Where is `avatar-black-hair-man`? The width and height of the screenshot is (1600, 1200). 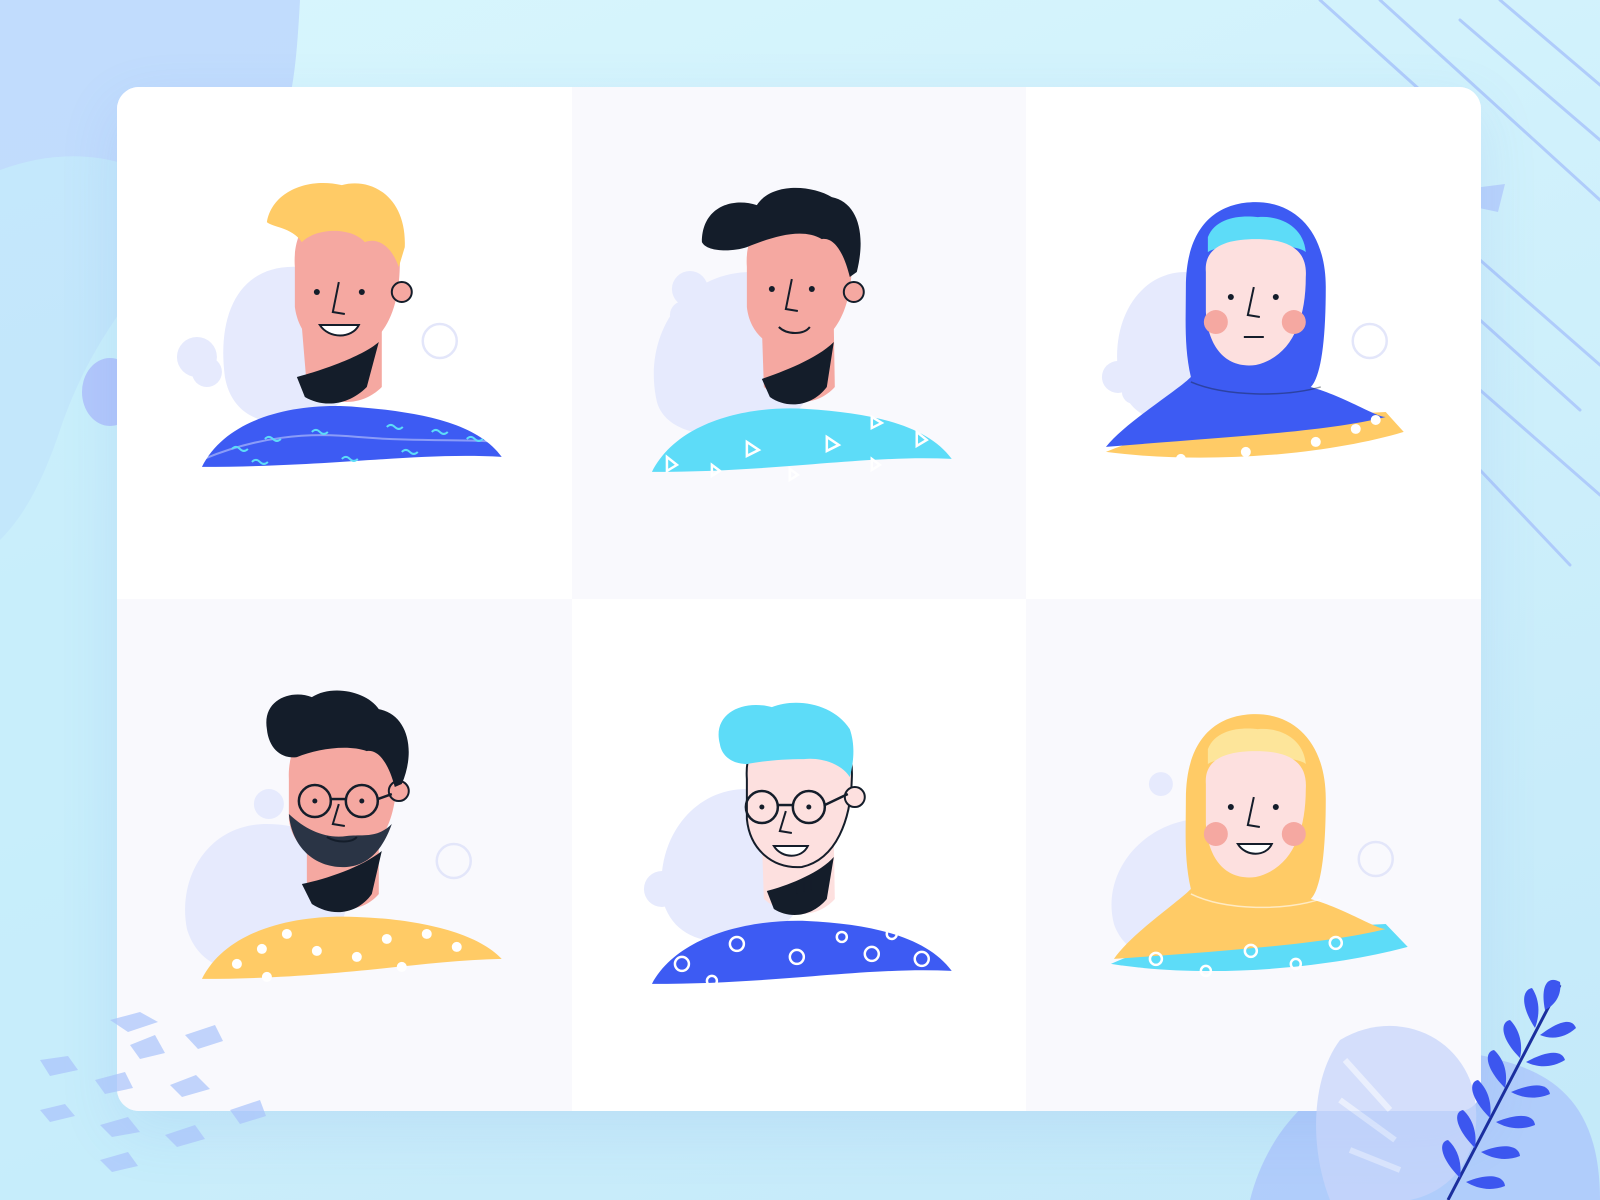
avatar-black-hair-man is located at coordinates (801, 335).